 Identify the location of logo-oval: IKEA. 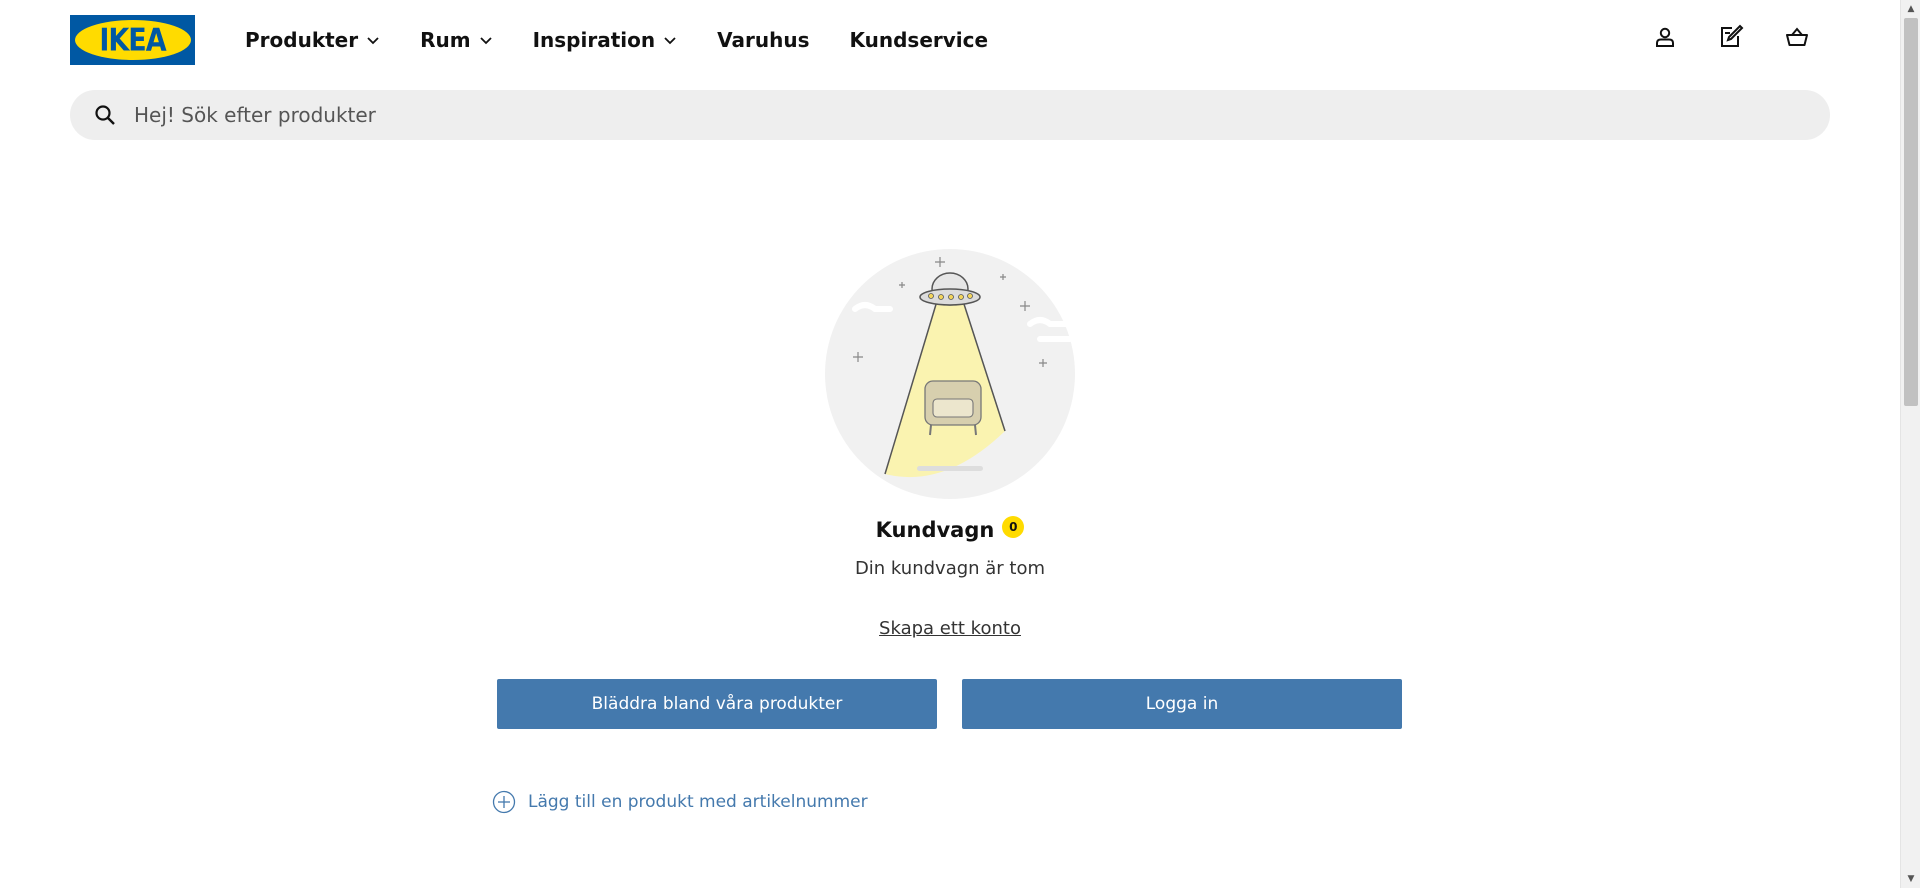
(132, 40).